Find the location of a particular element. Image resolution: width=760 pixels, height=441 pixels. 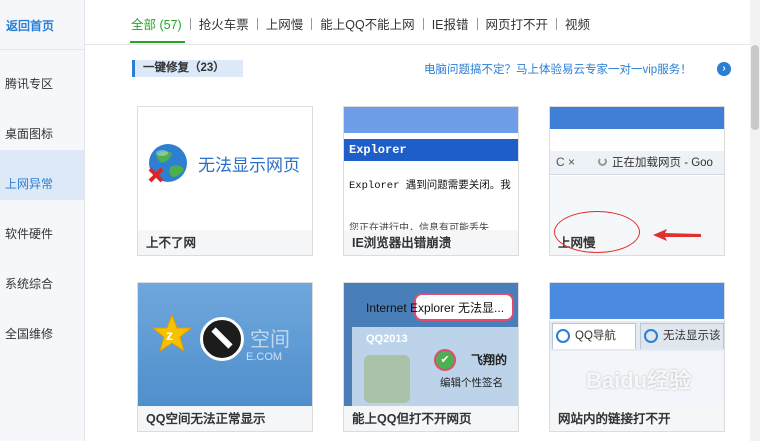

card-thumbnail: z 空间 E.COM is located at coordinates (225, 344).